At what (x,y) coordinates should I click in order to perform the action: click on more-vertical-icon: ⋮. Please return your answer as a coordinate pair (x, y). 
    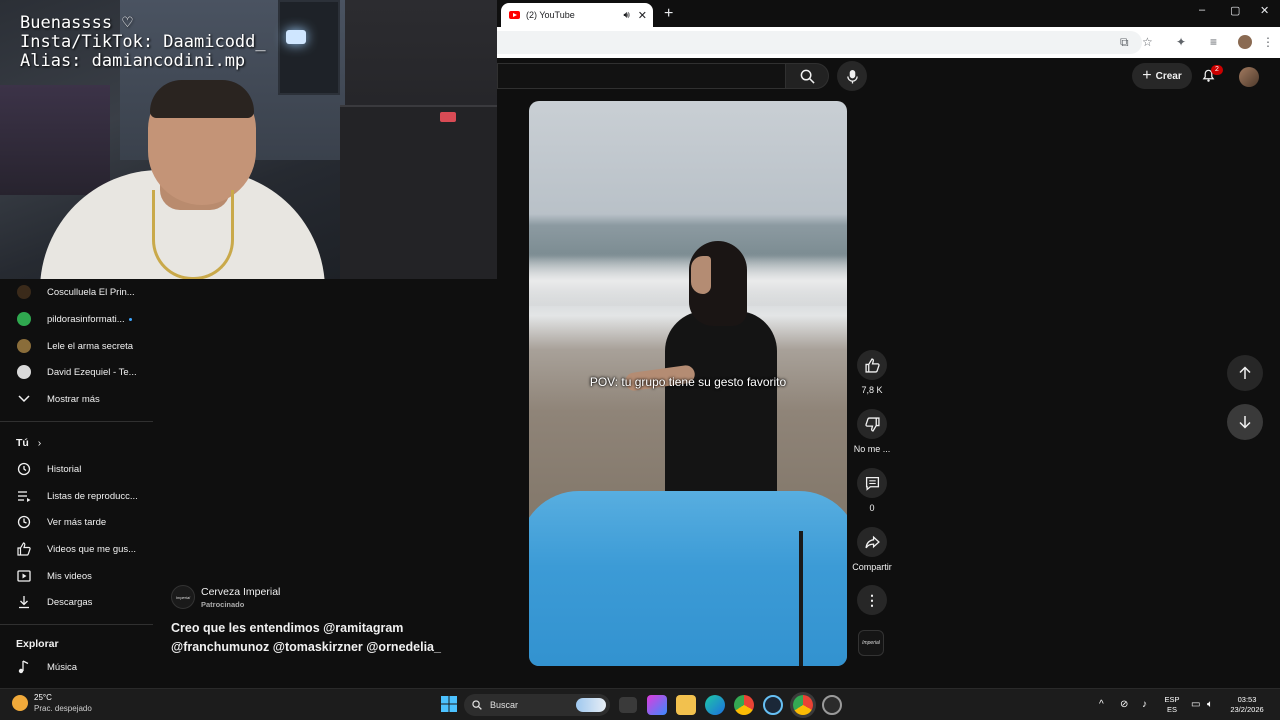
    Looking at the image, I should click on (872, 599).